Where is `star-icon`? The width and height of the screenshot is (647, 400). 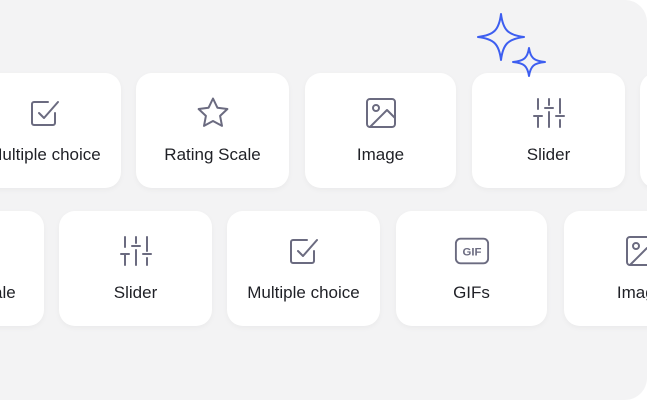 star-icon is located at coordinates (213, 113).